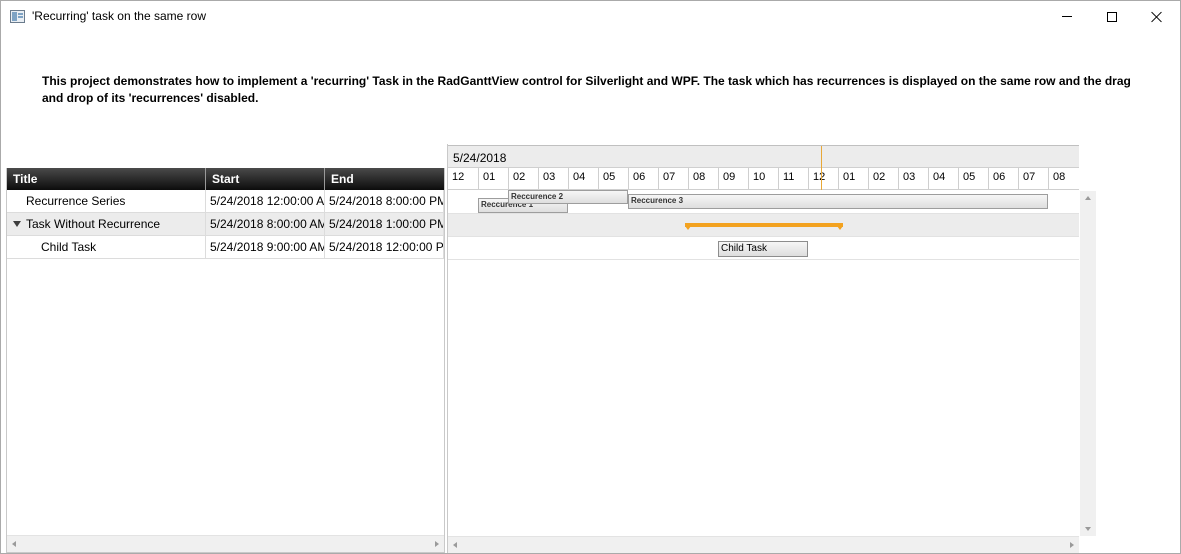 This screenshot has width=1181, height=554. Describe the element at coordinates (106, 247) in the screenshot. I see `cell-title: Child Task` at that location.